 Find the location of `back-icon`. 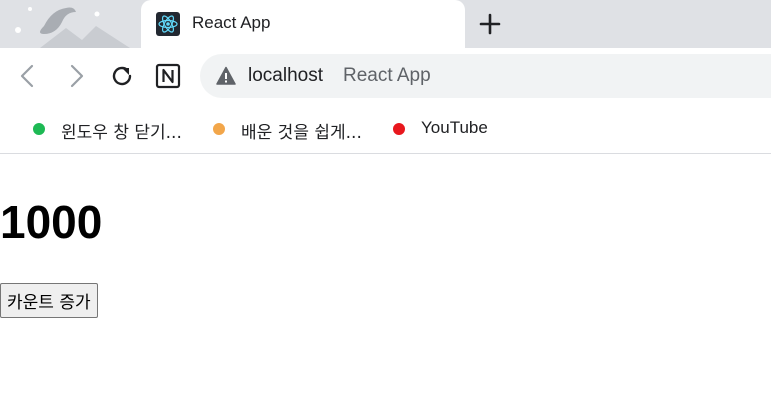

back-icon is located at coordinates (28, 76).